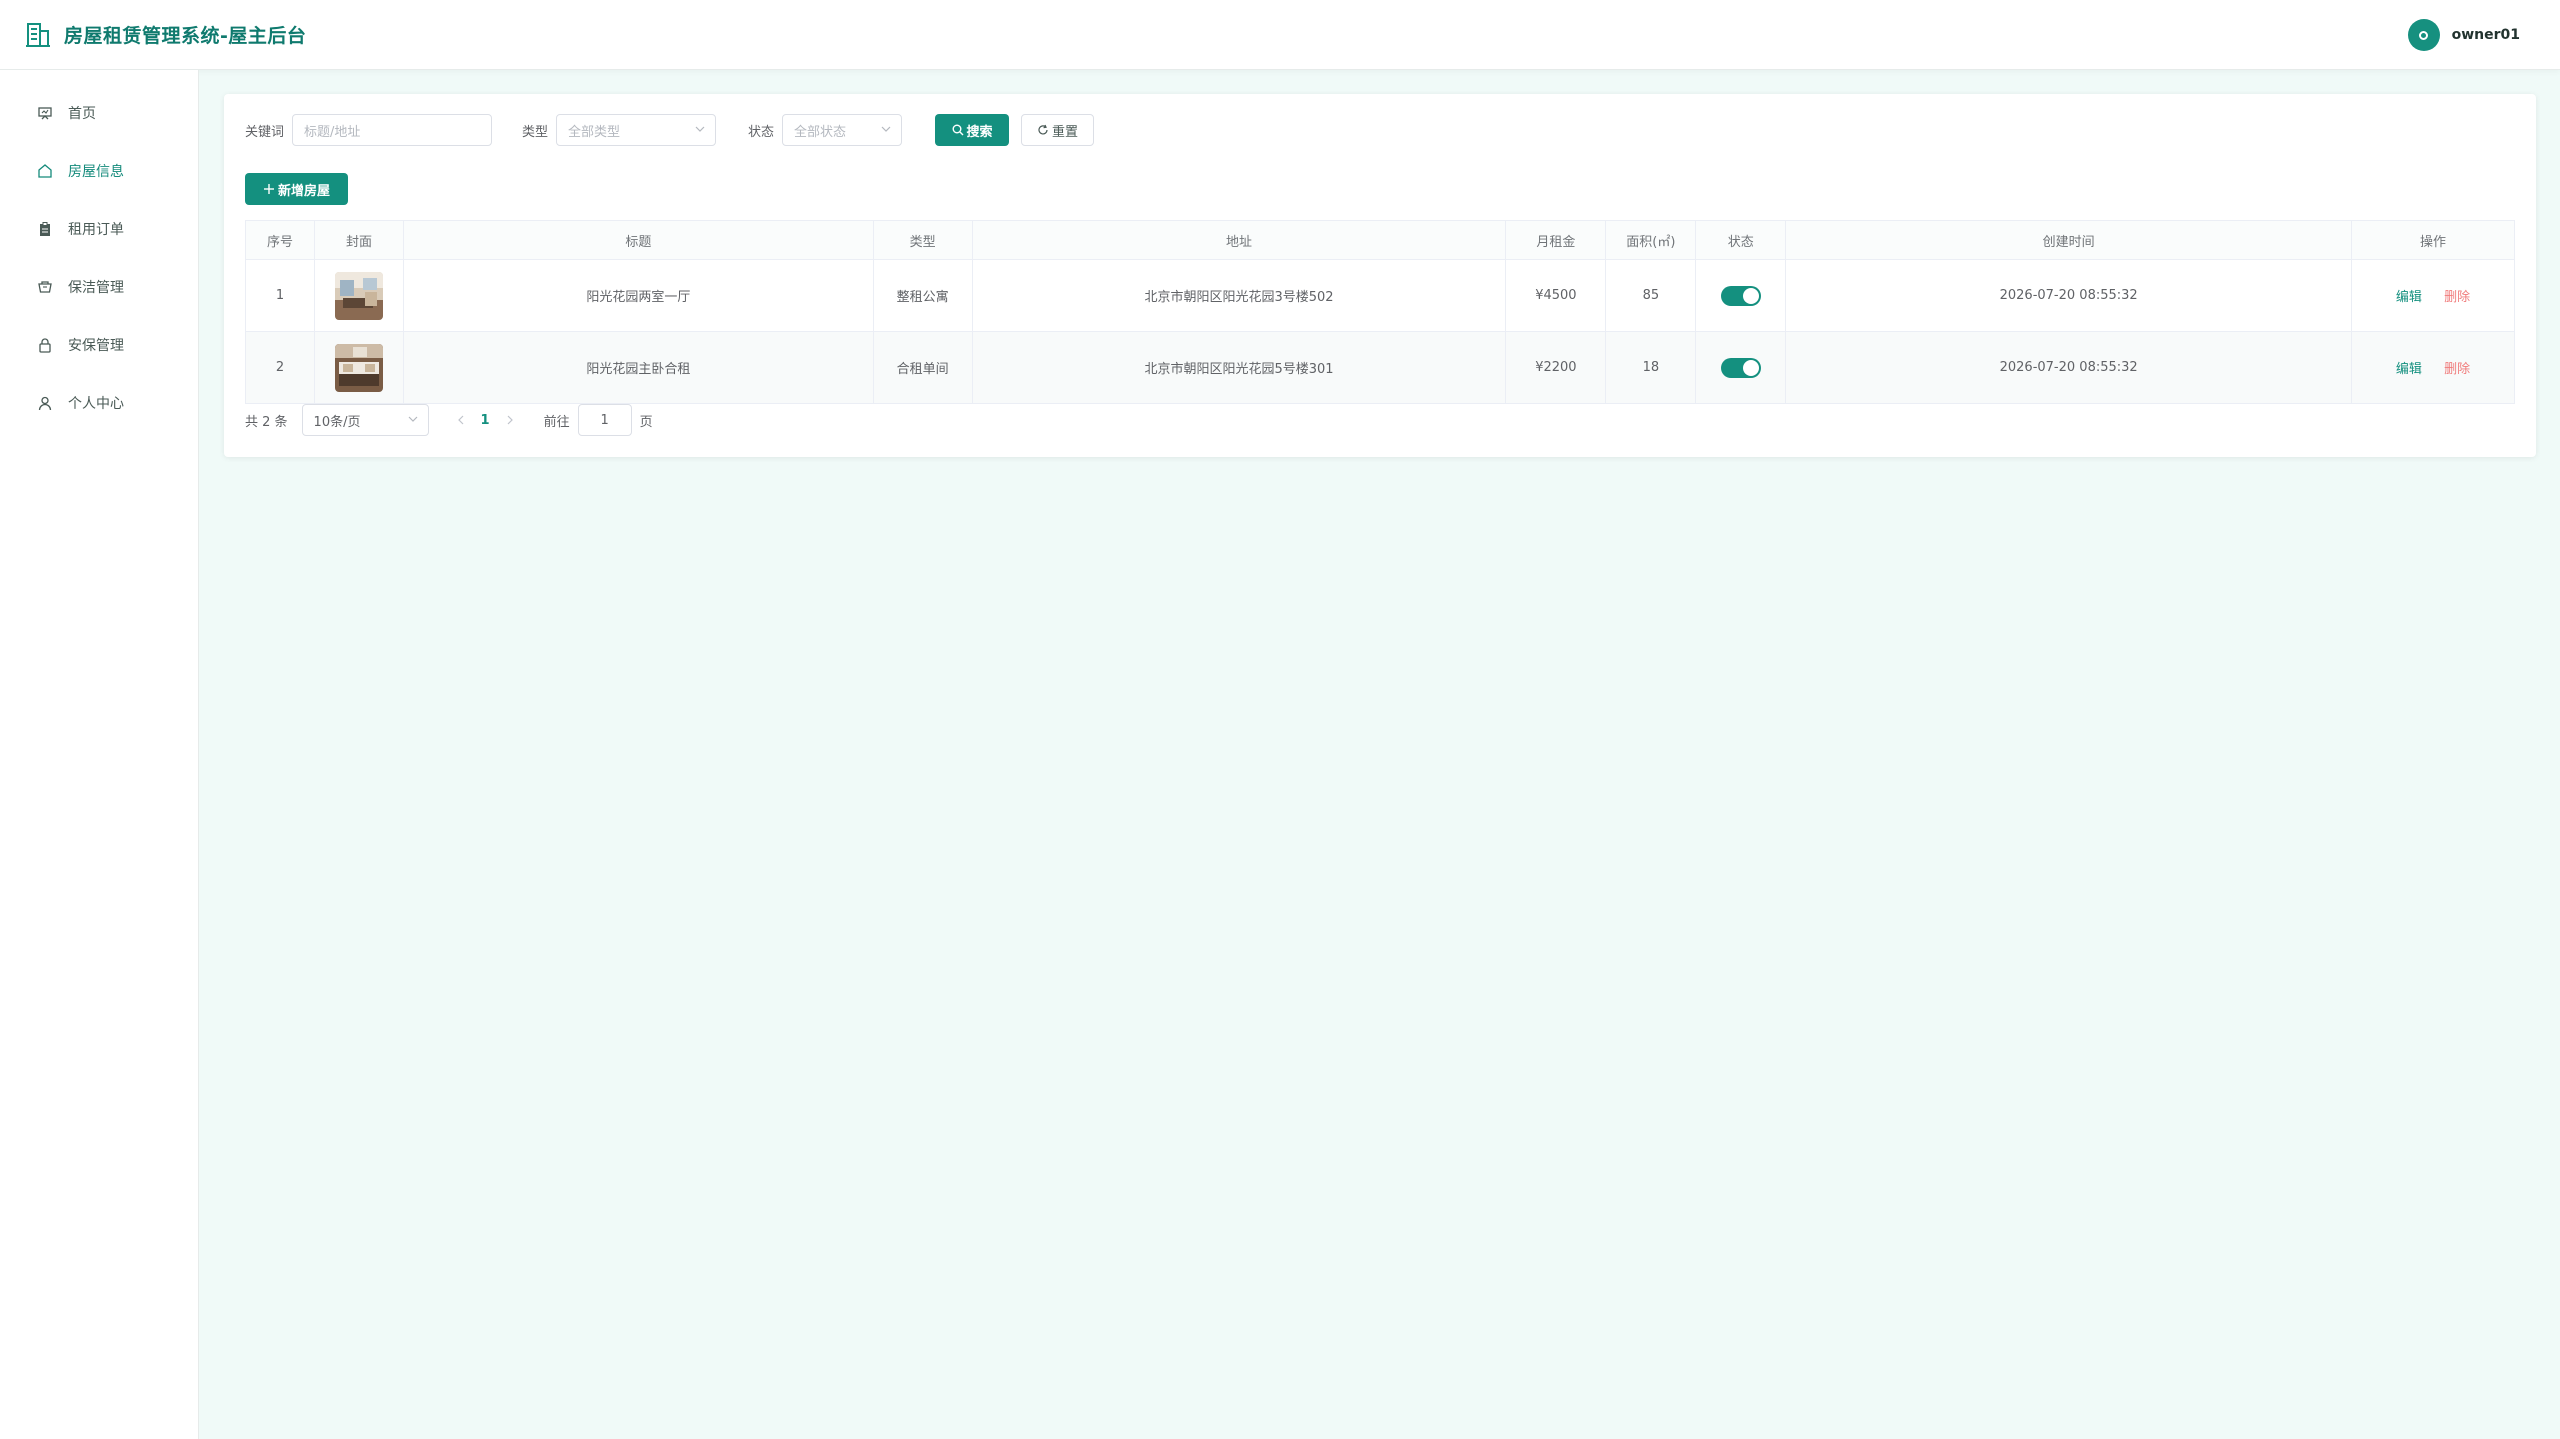 Image resolution: width=2560 pixels, height=1439 pixels. I want to click on sidebar-item-profile: 个人中心, so click(99, 403).